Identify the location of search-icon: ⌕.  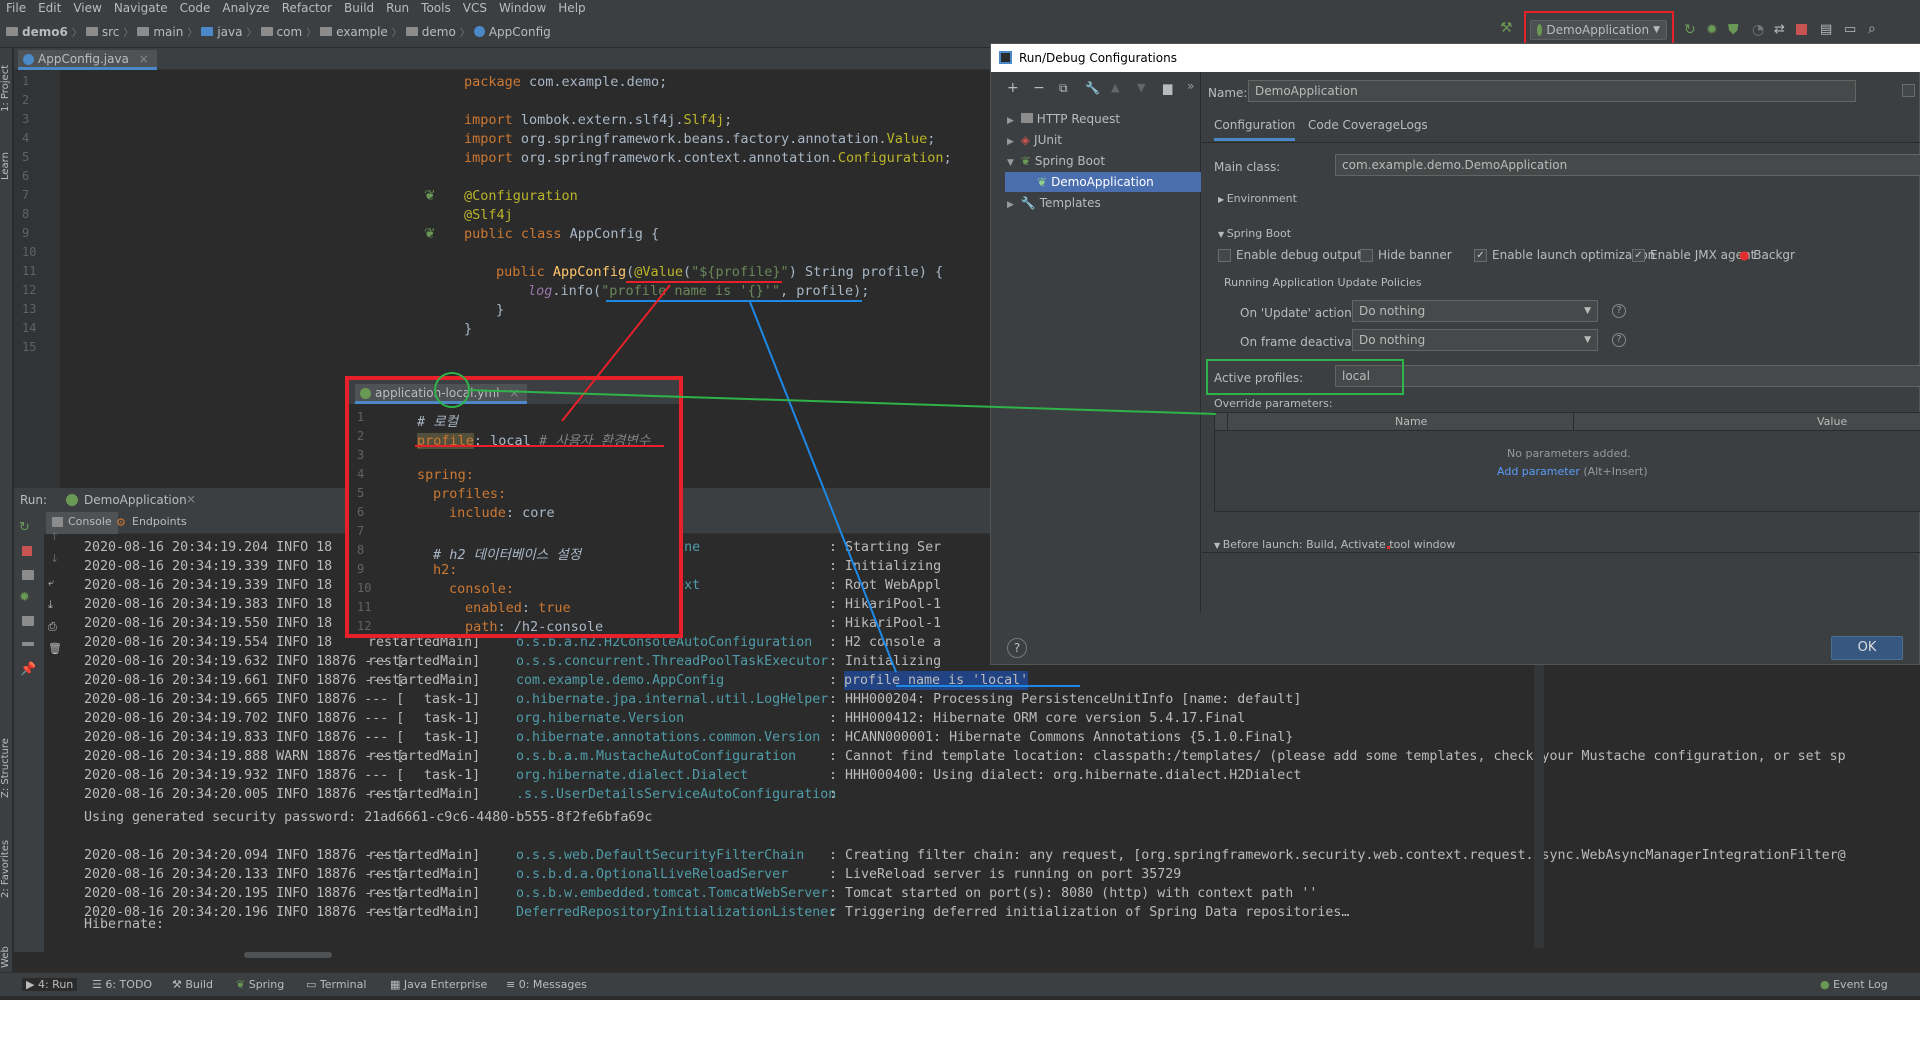
(1872, 29).